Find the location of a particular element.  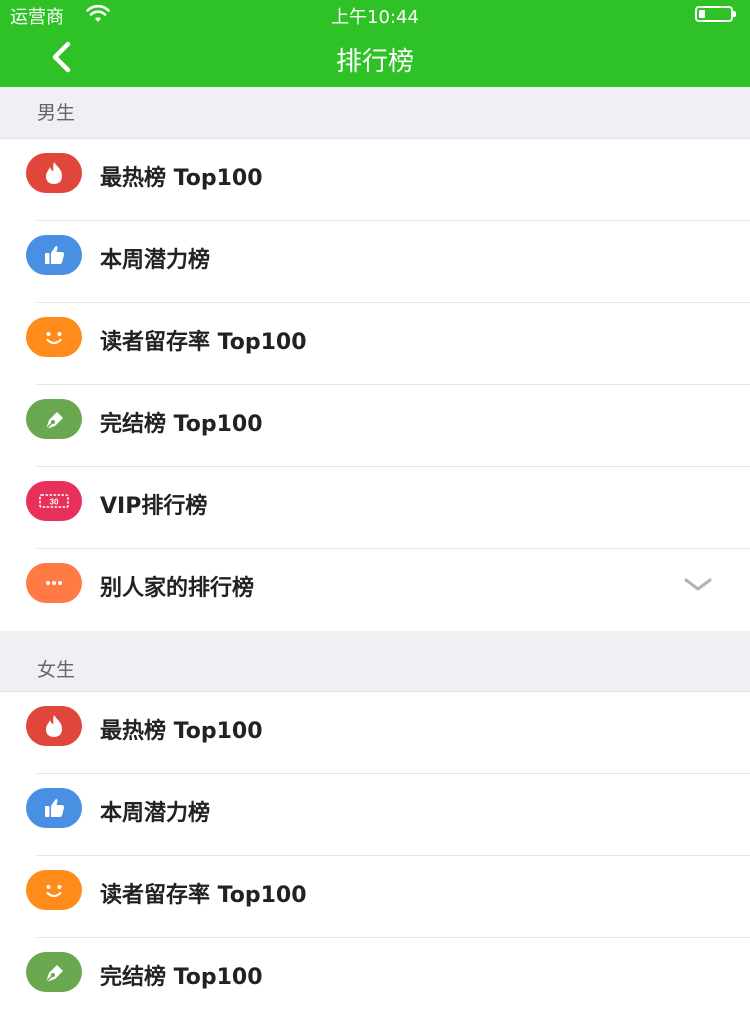

list-item-label: VIP排行榜 is located at coordinates (154, 506).